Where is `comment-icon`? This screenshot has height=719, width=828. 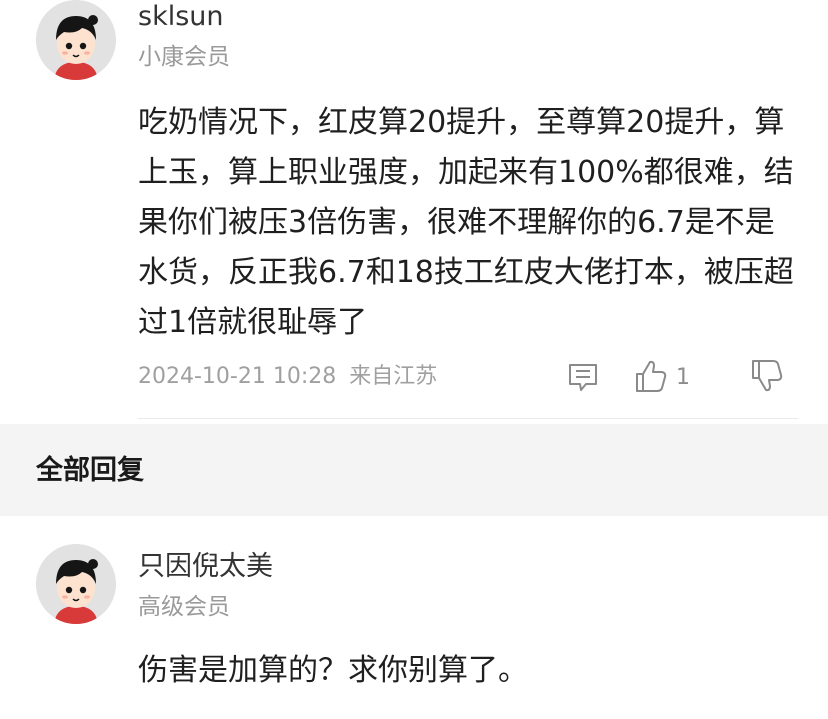 comment-icon is located at coordinates (583, 377).